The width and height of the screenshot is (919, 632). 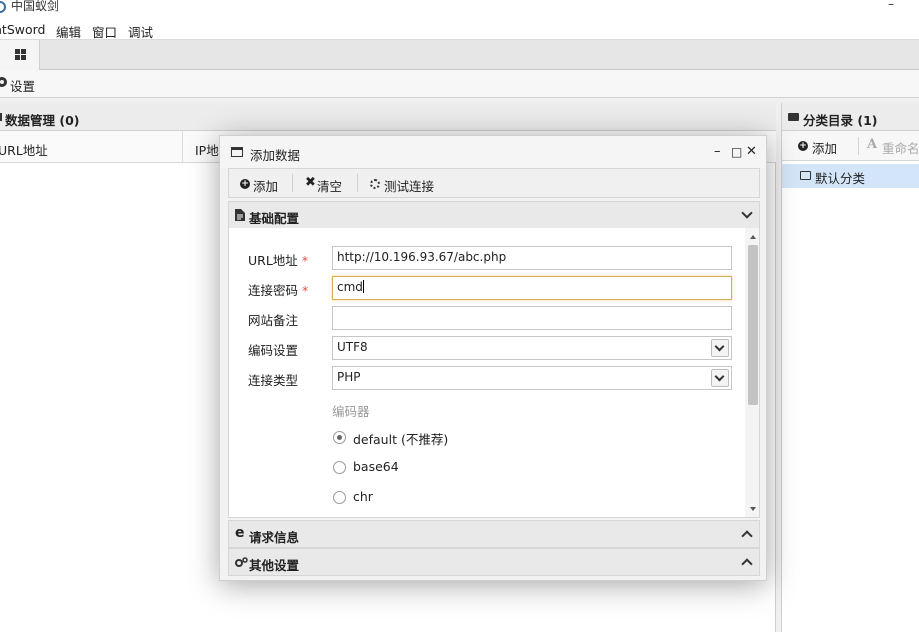 I want to click on radio-encoder-default, so click(x=339, y=437).